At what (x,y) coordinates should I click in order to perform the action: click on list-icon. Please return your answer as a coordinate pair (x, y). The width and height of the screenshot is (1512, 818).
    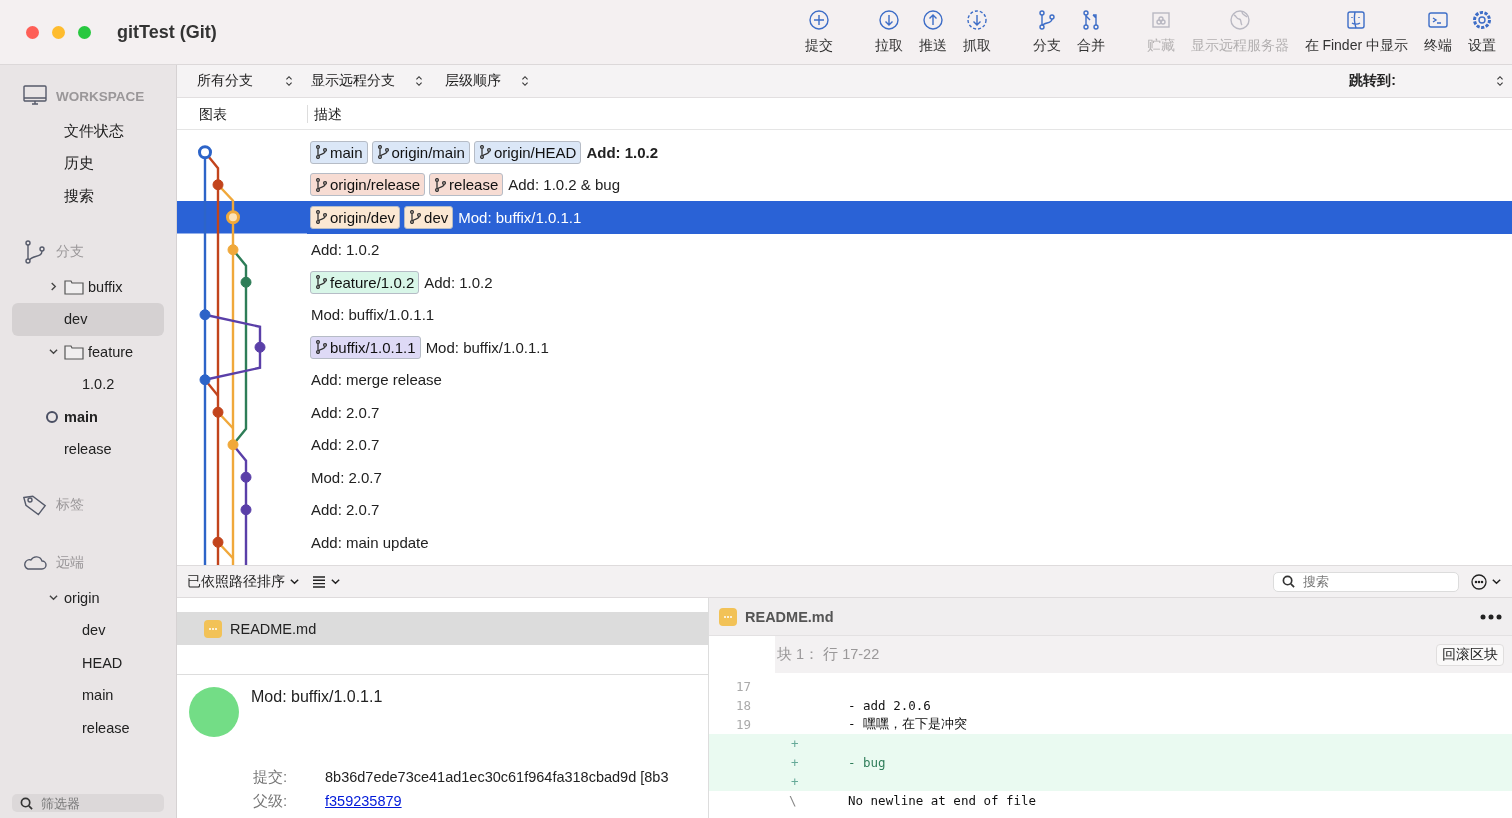
    Looking at the image, I should click on (319, 581).